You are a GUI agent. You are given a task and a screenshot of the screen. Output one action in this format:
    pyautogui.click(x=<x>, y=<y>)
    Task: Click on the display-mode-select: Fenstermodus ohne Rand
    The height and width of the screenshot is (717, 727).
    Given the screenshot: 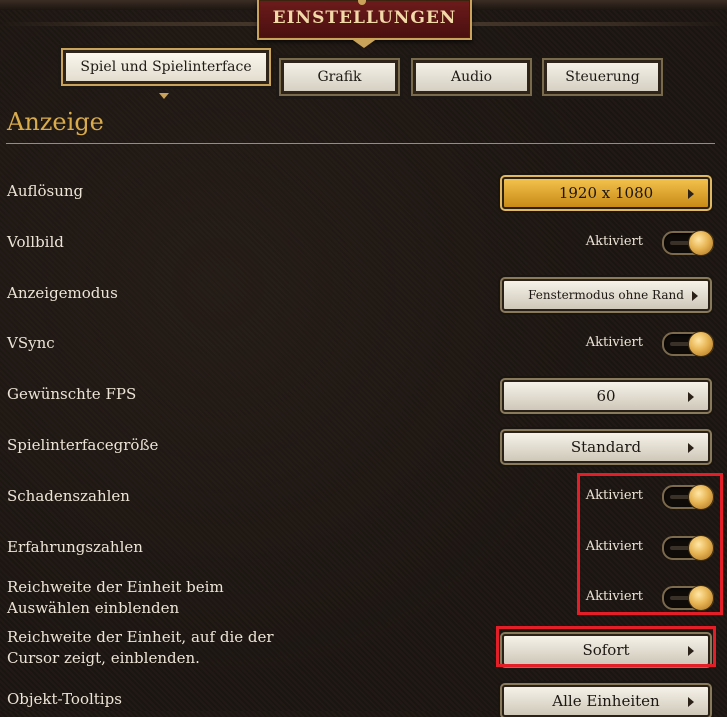 What is the action you would take?
    pyautogui.click(x=606, y=295)
    